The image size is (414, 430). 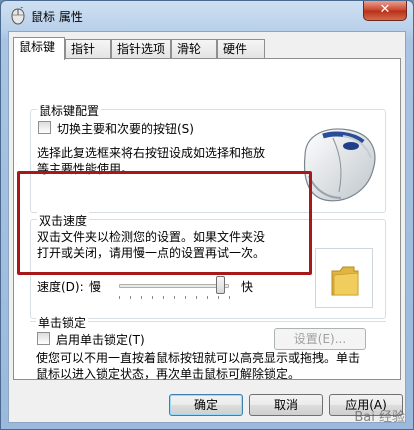 I want to click on cancel-button: 取消, so click(x=286, y=405).